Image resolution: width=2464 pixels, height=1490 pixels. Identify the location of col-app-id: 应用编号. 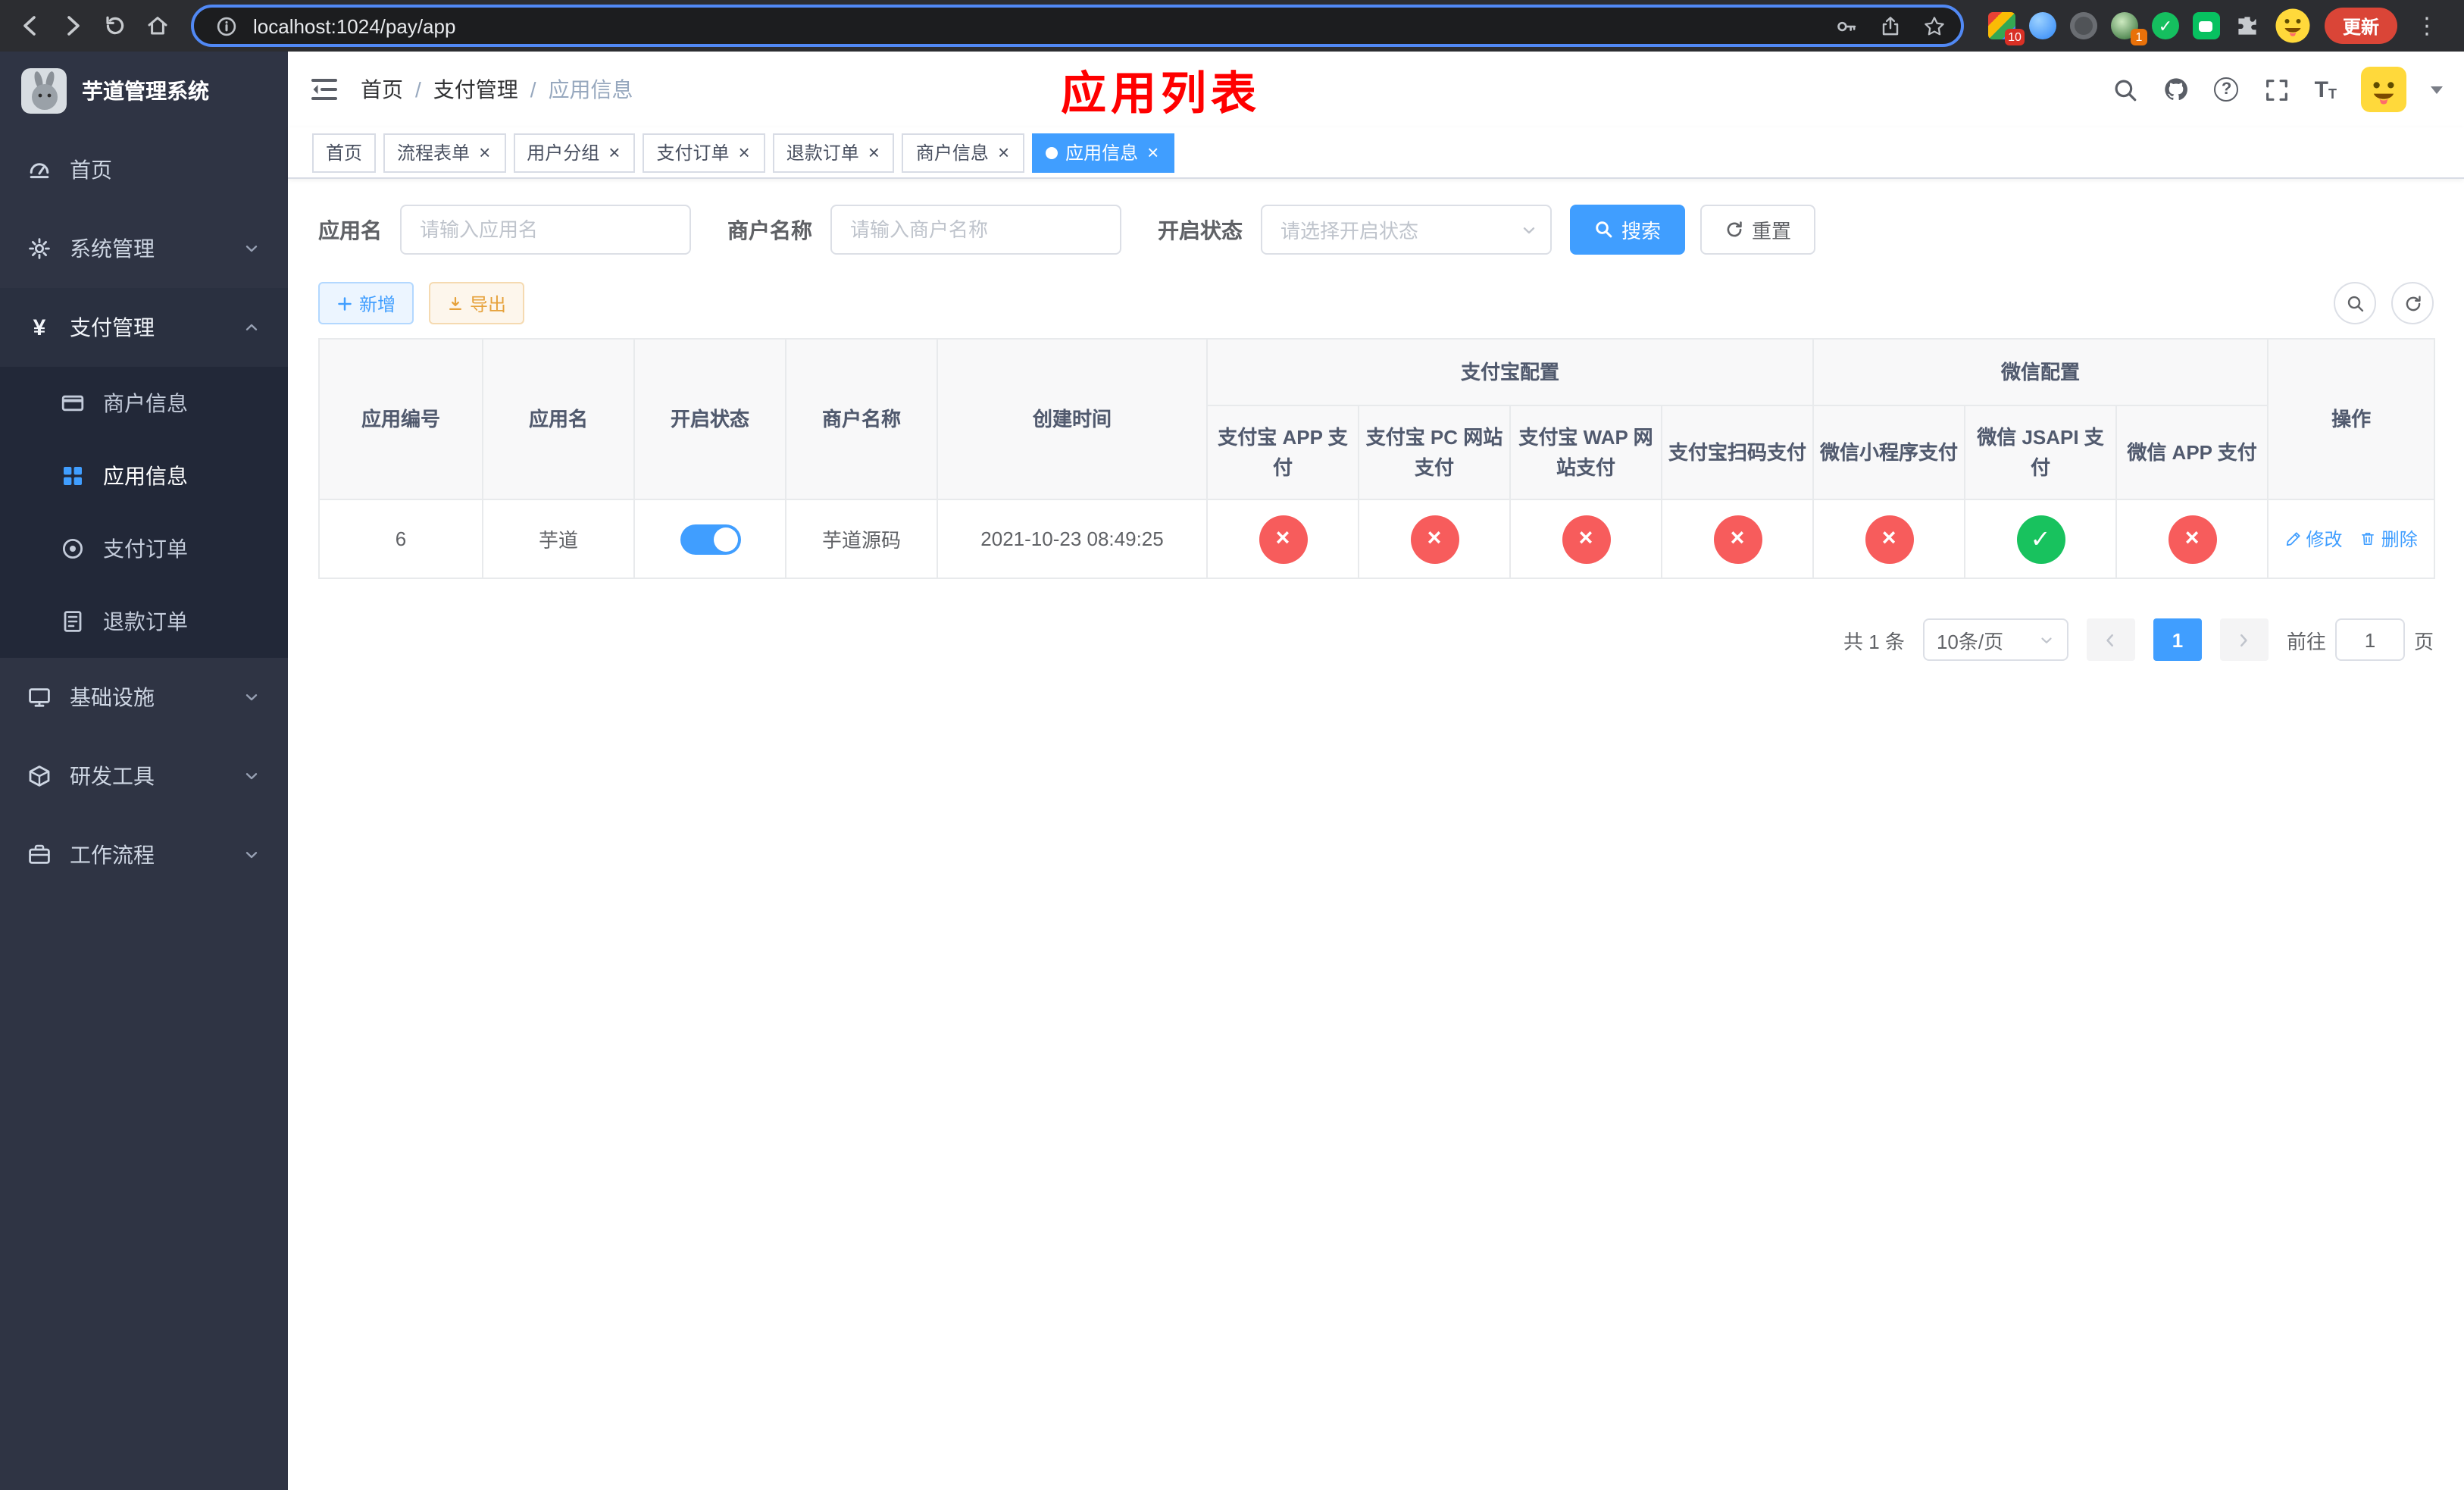
(400, 419).